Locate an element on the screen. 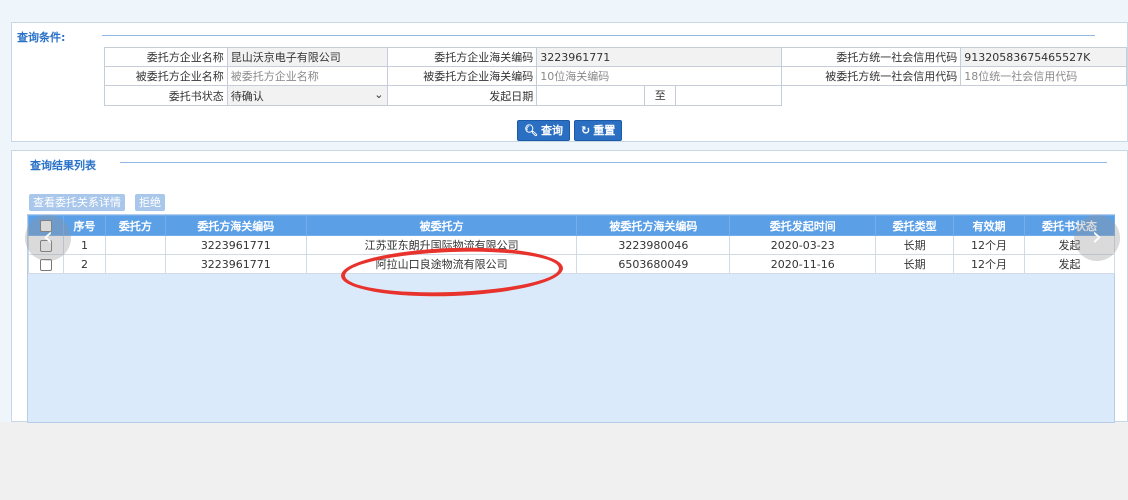 The width and height of the screenshot is (1128, 500). agent-name-input: 被委托方企业名称 is located at coordinates (307, 76).